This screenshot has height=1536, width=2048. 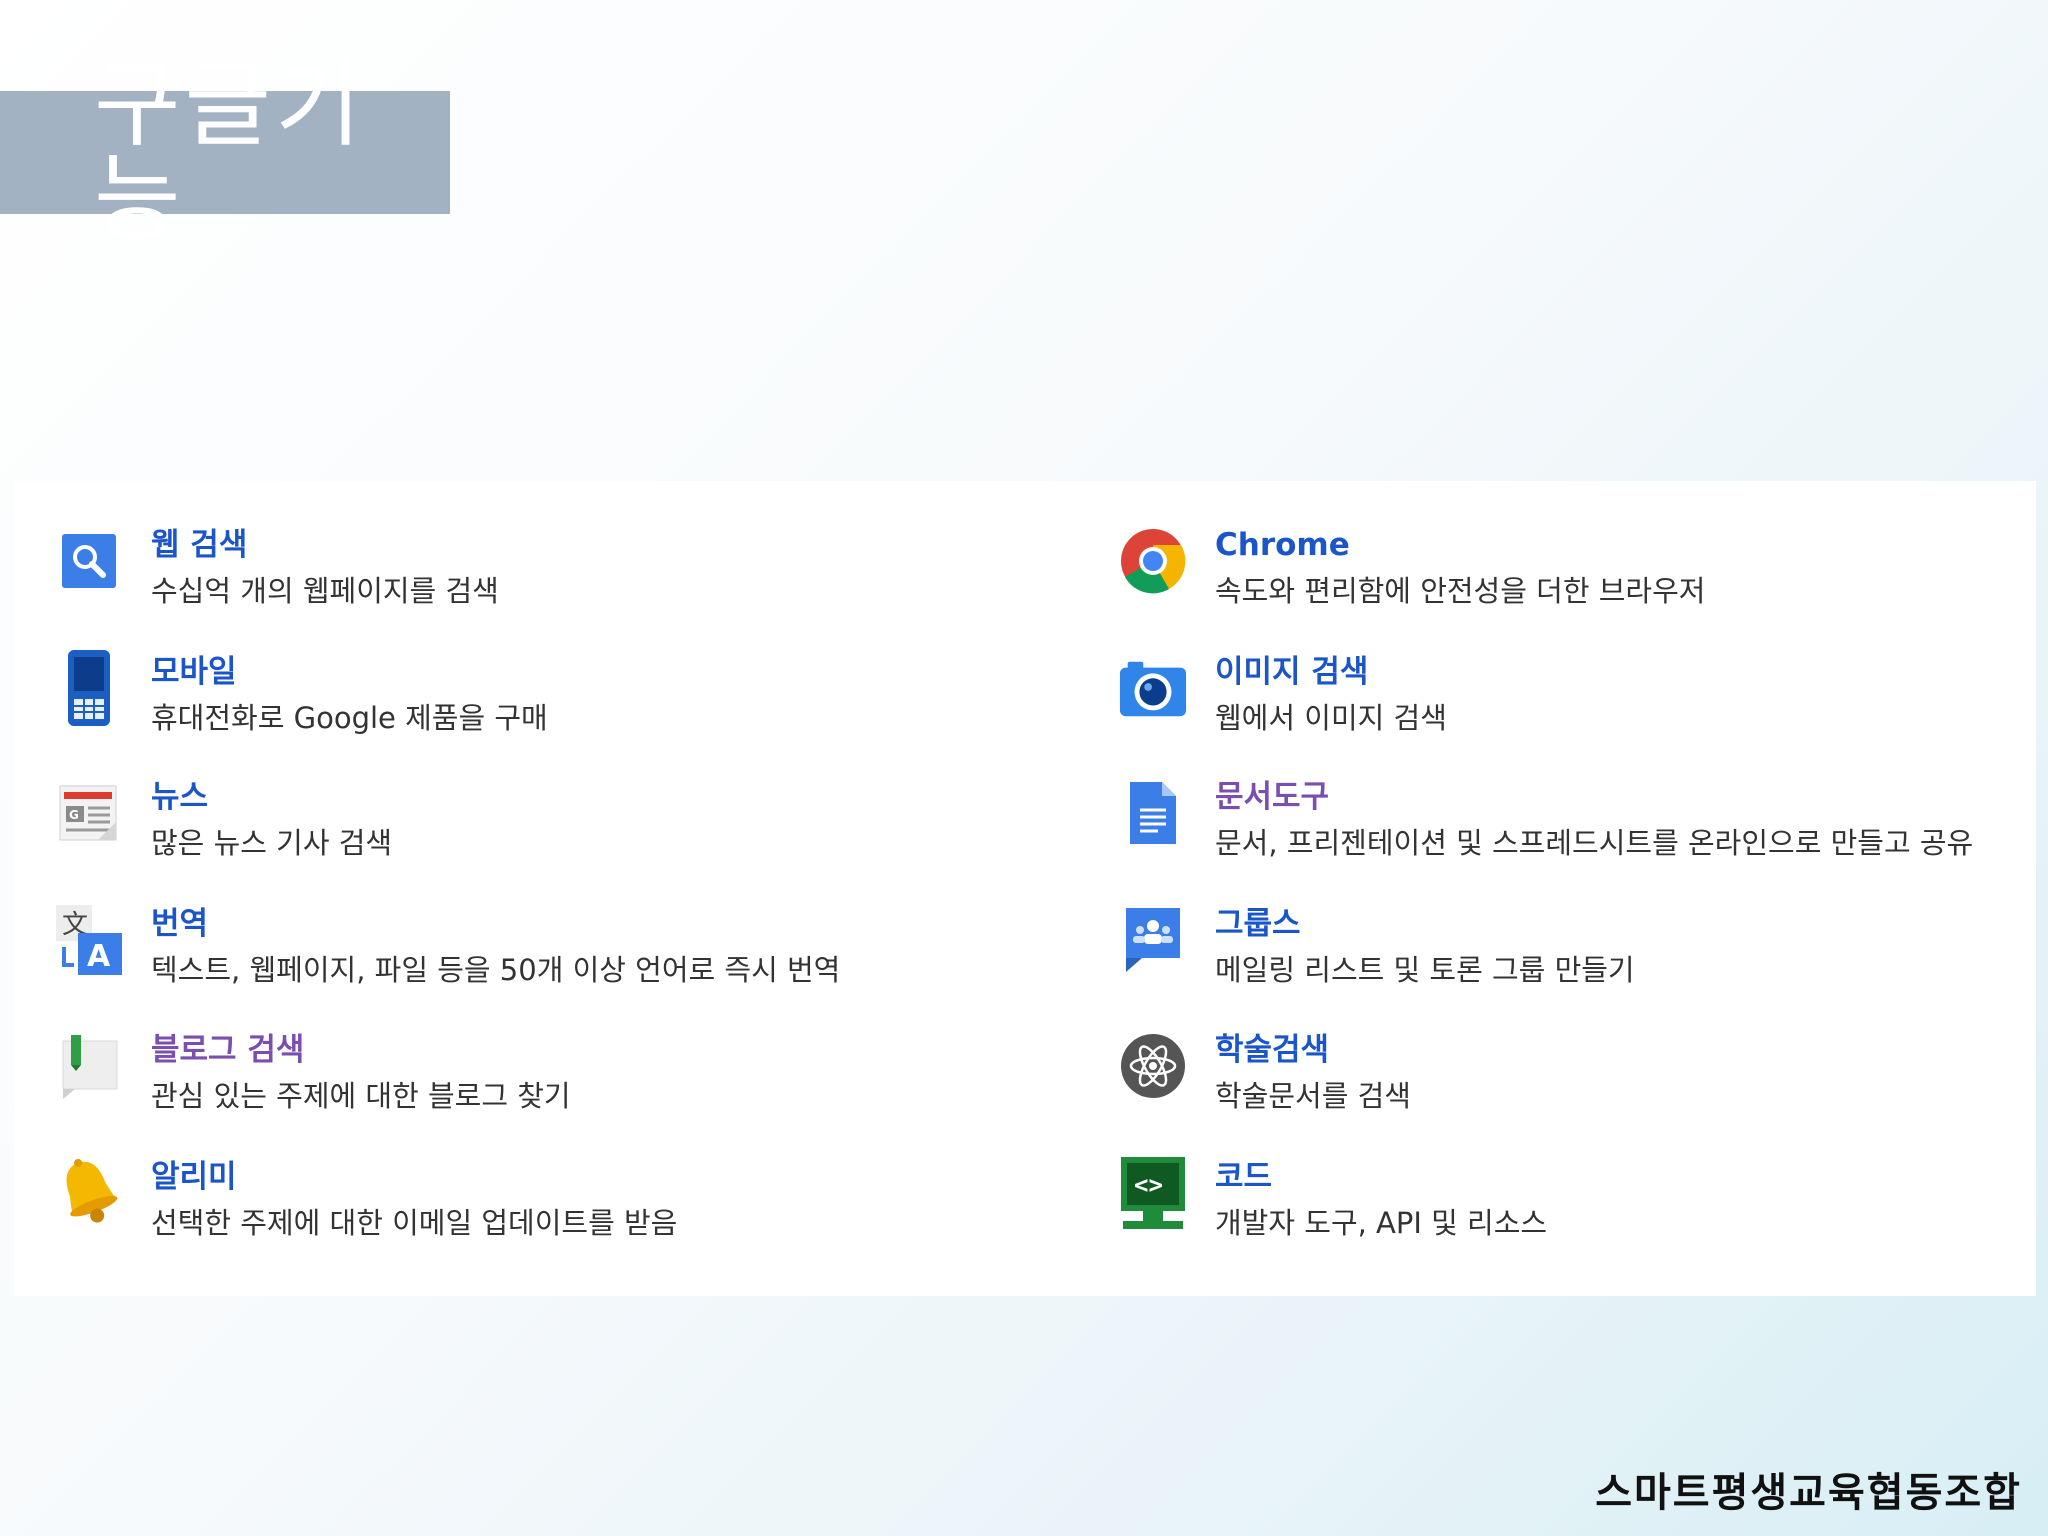 What do you see at coordinates (325, 545) in the screenshot?
I see `service-title: 웹 검색` at bounding box center [325, 545].